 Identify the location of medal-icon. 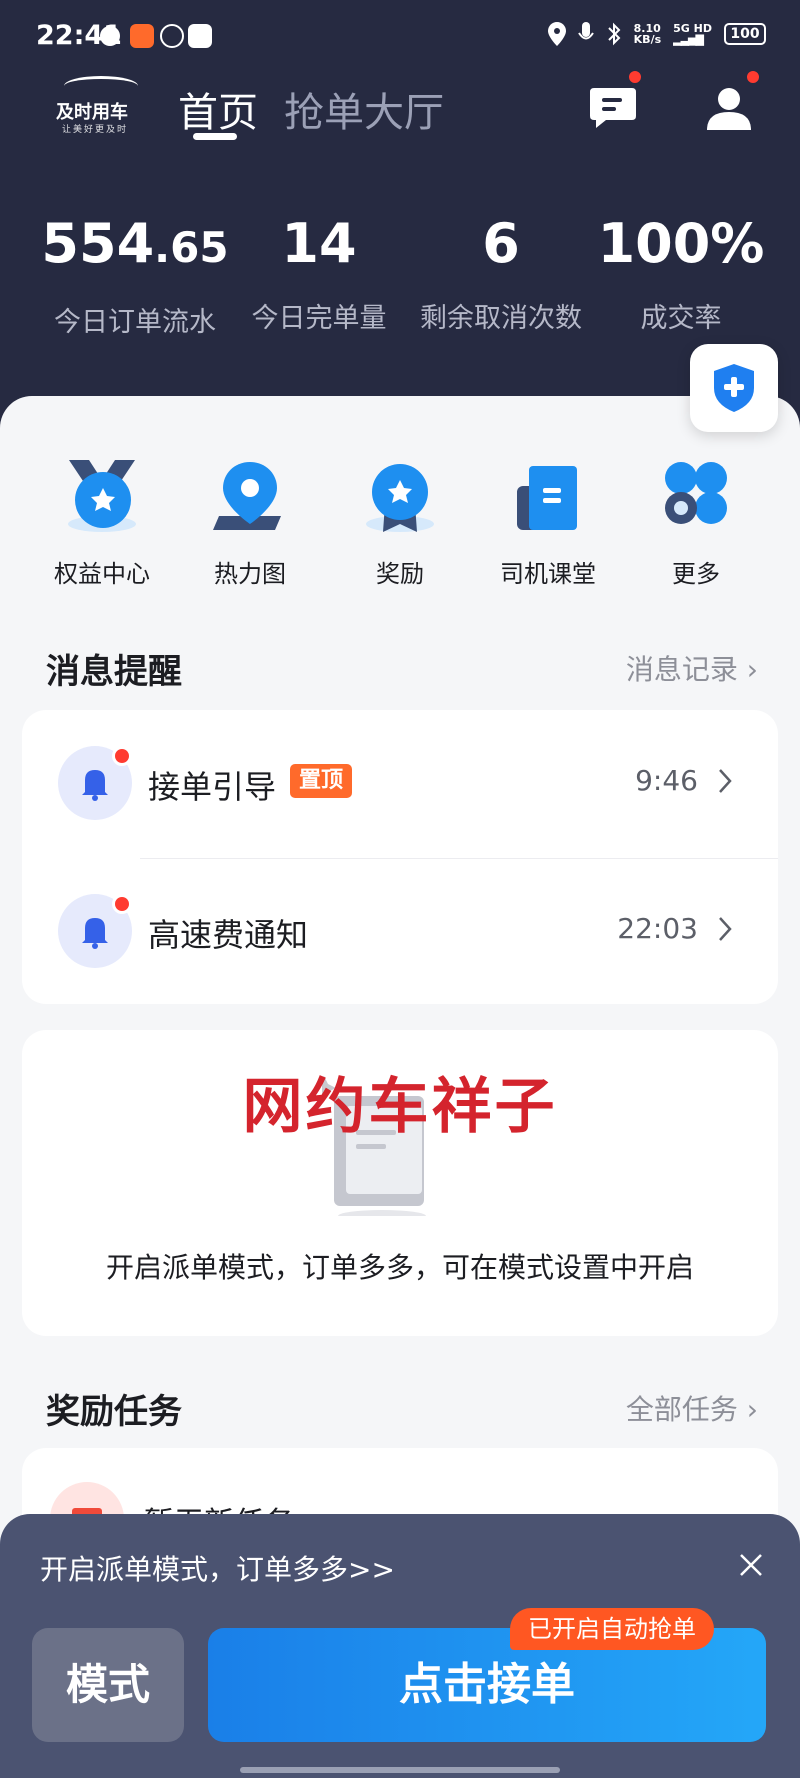
(102, 497).